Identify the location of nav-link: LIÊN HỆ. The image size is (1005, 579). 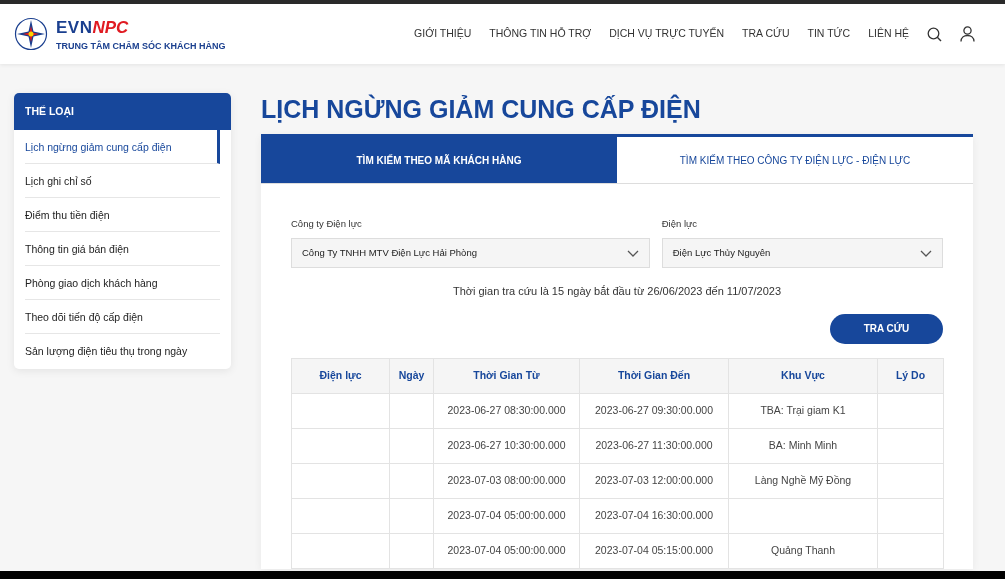
(888, 34).